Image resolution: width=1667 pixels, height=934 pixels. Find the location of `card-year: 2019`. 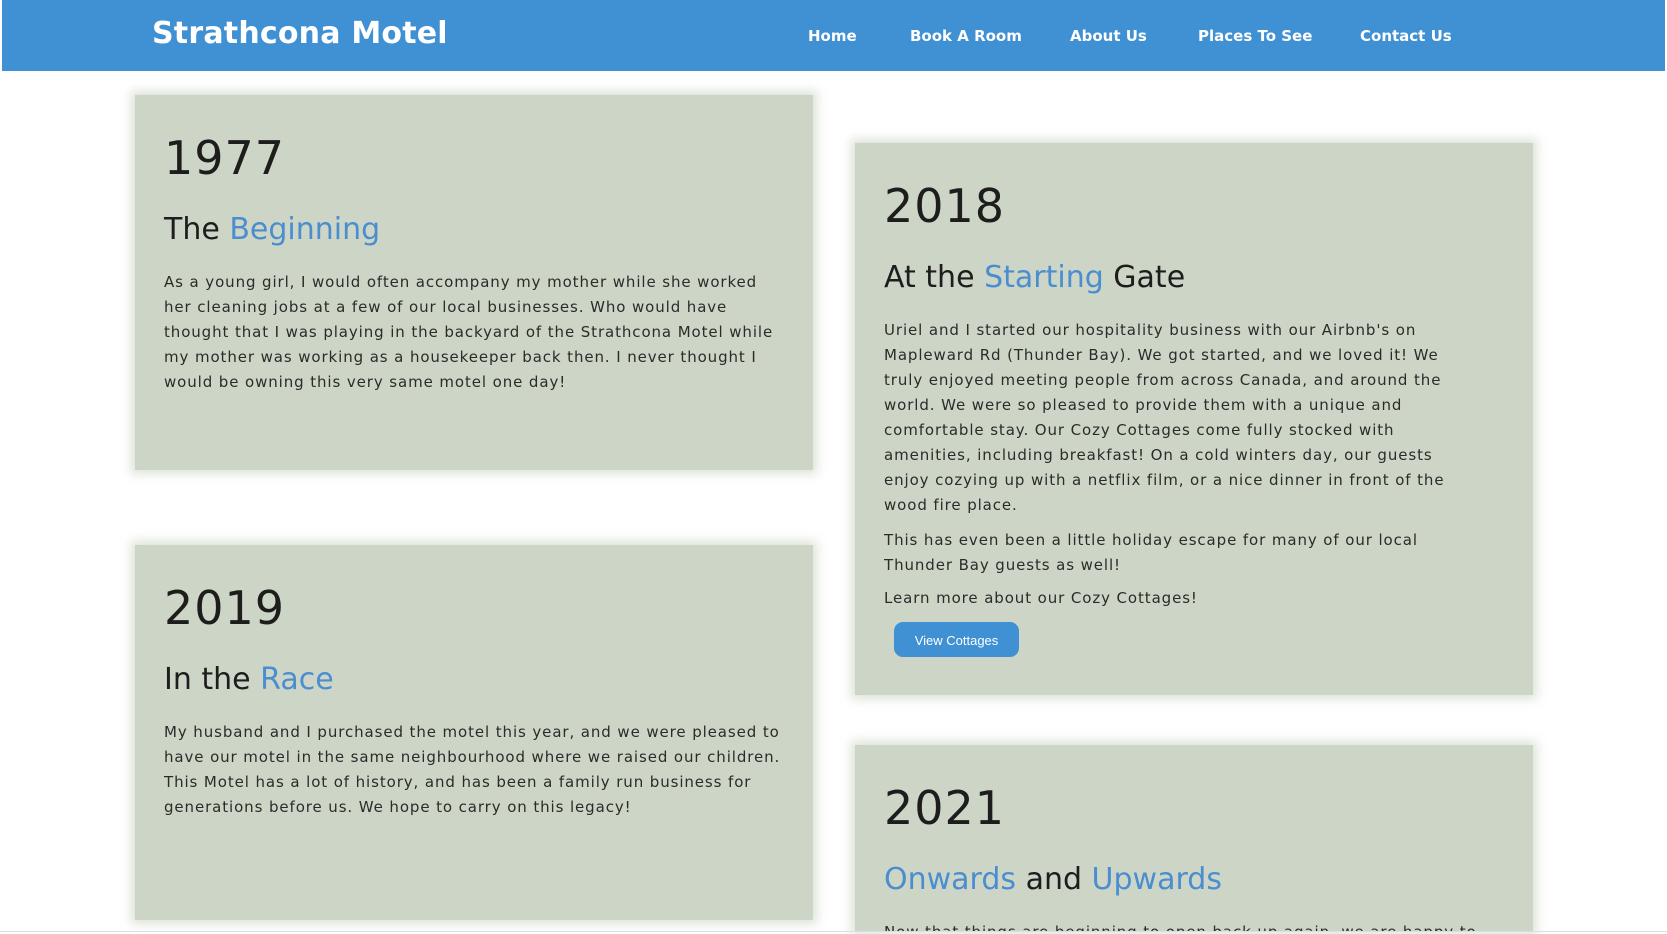

card-year: 2019 is located at coordinates (225, 608).